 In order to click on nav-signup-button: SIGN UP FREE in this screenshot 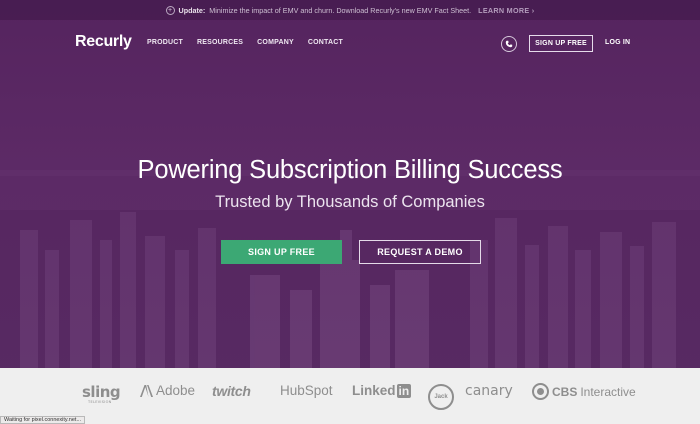, I will do `click(561, 43)`.